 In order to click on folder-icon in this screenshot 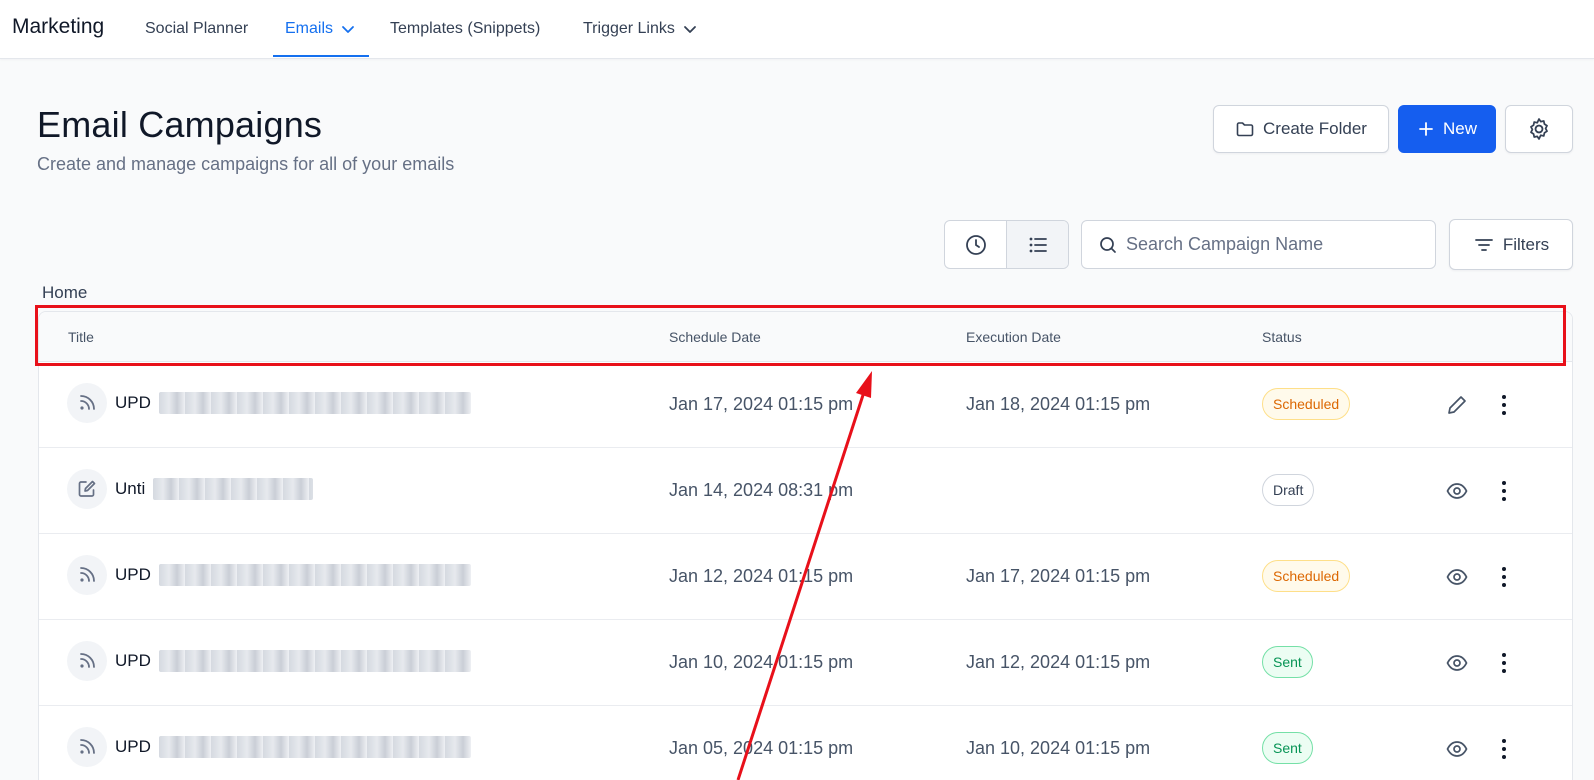, I will do `click(1245, 129)`.